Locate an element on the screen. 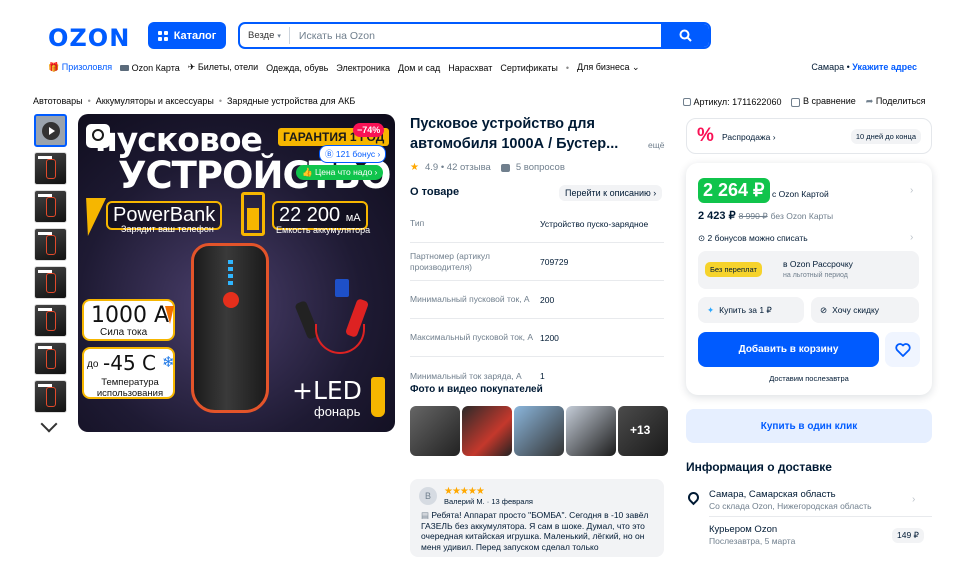 Image resolution: width=960 pixels, height=561 pixels. card-icon is located at coordinates (125, 68).